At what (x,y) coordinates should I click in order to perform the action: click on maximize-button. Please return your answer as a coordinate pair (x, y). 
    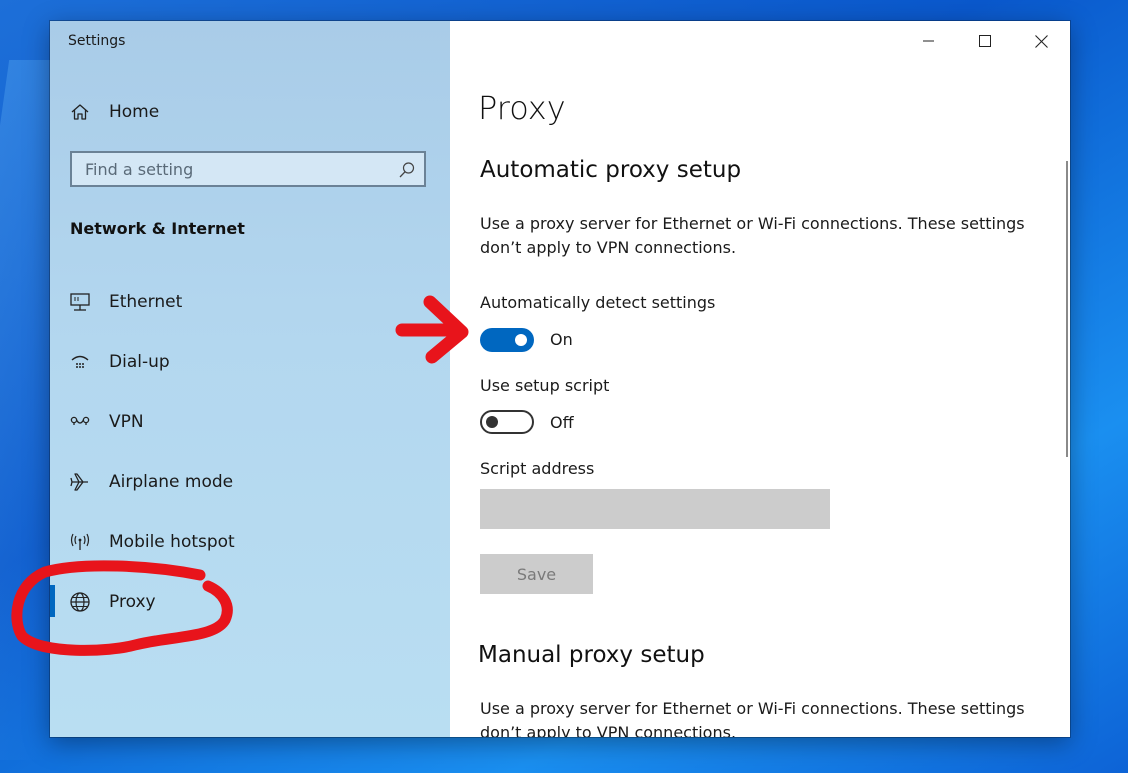
    Looking at the image, I should click on (985, 41).